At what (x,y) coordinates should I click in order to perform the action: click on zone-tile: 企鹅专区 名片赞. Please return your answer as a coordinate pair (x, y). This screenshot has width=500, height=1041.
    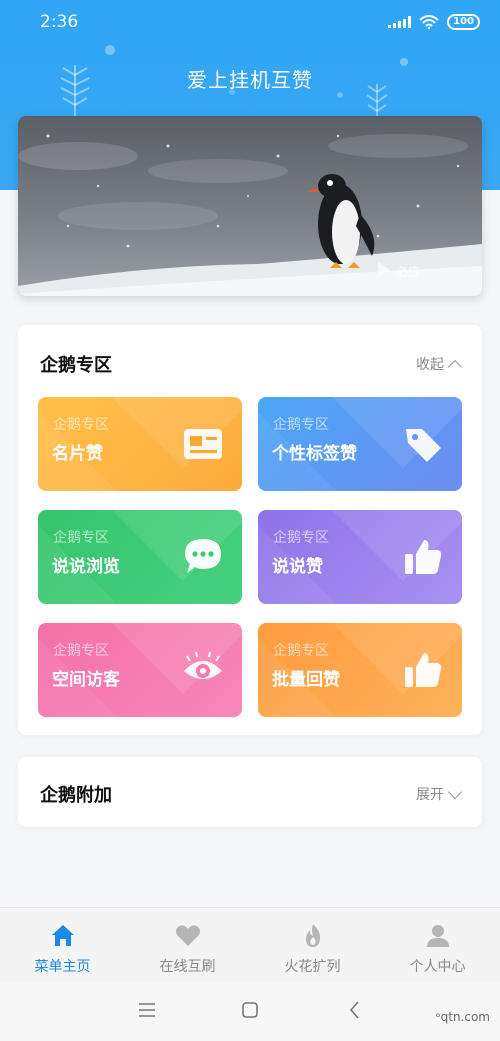
    Looking at the image, I should click on (140, 444).